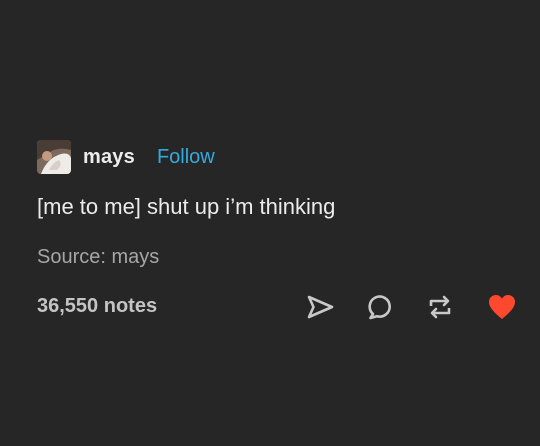 The image size is (540, 446). Describe the element at coordinates (186, 157) in the screenshot. I see `follow-button: Follow` at that location.